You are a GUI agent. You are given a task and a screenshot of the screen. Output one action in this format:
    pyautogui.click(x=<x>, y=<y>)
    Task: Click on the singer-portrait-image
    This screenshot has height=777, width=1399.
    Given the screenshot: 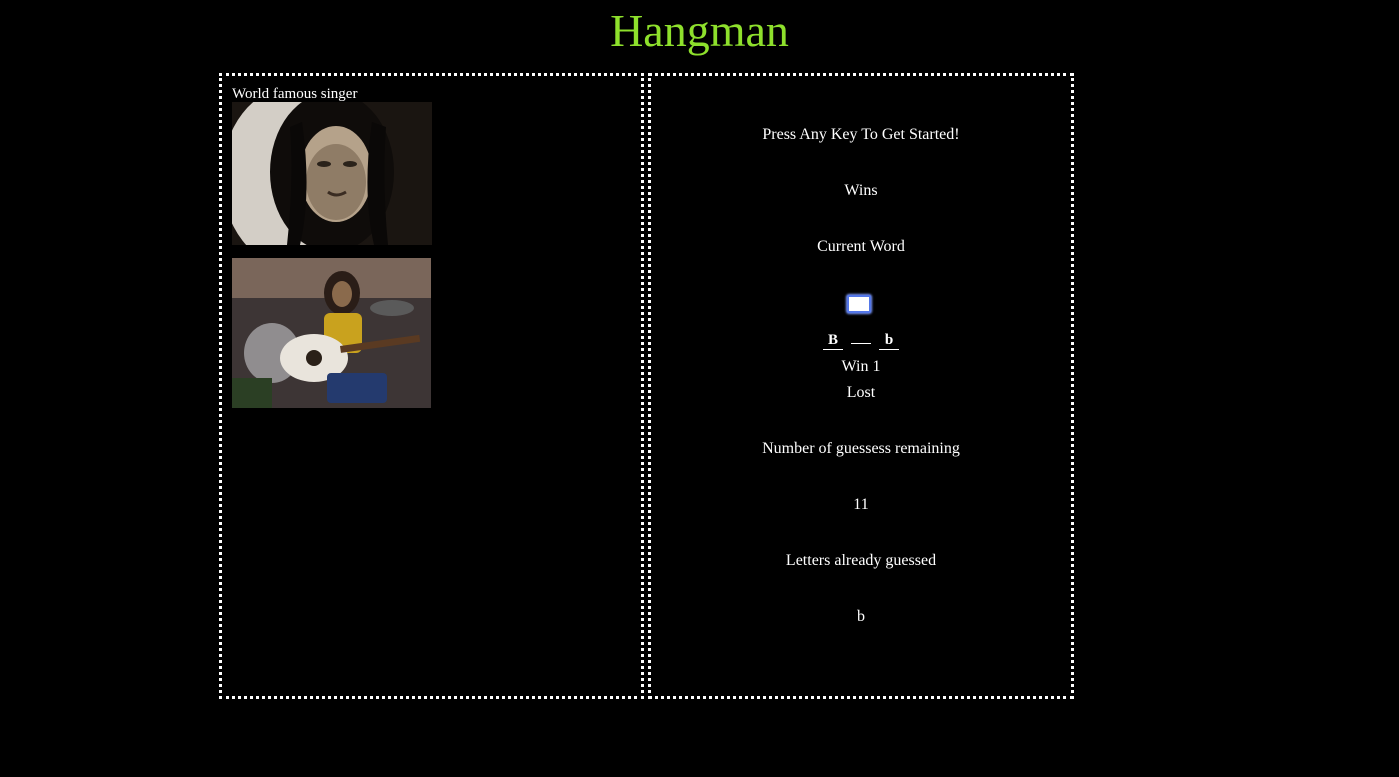 What is the action you would take?
    pyautogui.click(x=332, y=173)
    